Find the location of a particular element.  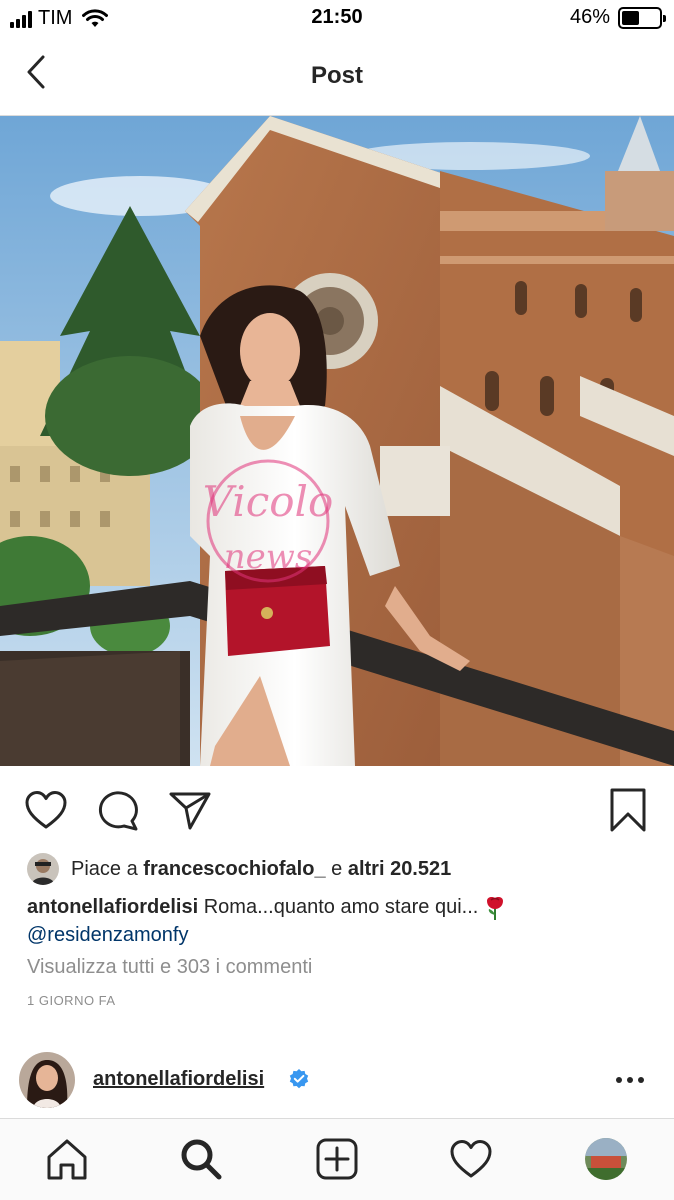

navigation-bar: Post is located at coordinates (337, 77).